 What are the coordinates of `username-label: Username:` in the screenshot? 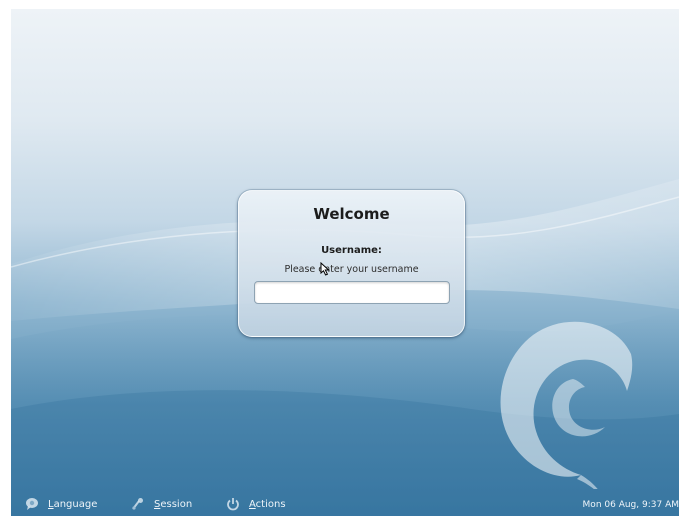 It's located at (351, 250).